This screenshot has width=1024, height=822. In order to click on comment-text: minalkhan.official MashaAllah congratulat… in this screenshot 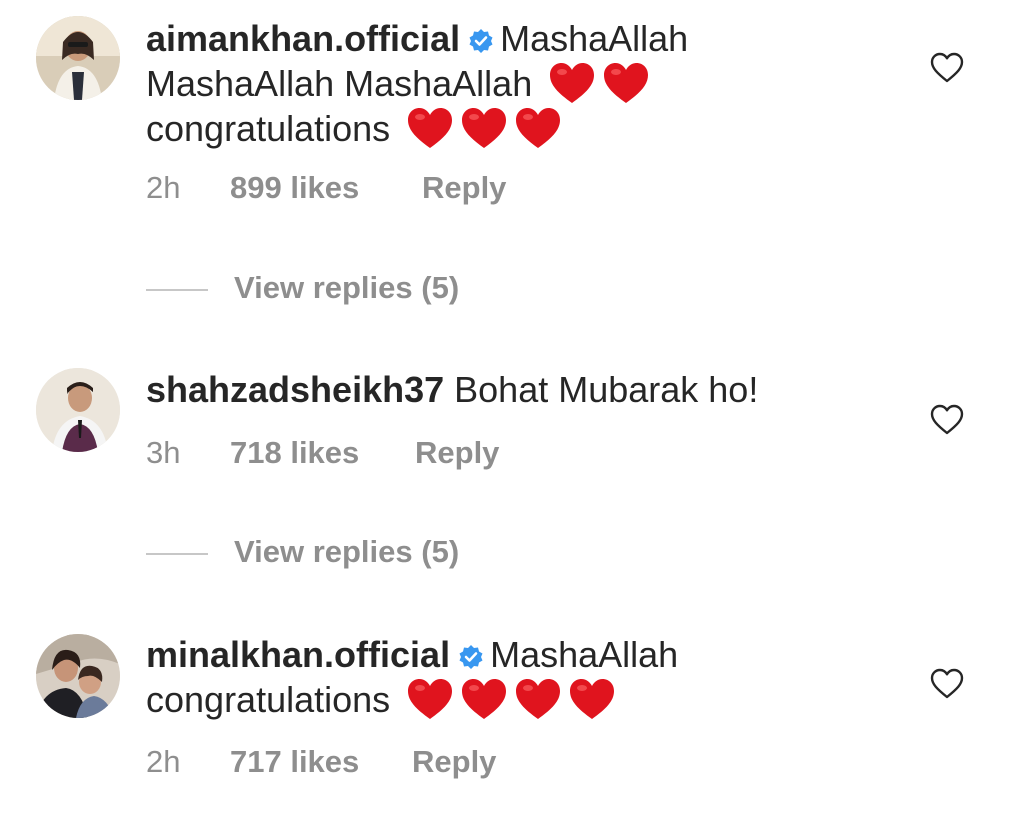, I will do `click(516, 677)`.